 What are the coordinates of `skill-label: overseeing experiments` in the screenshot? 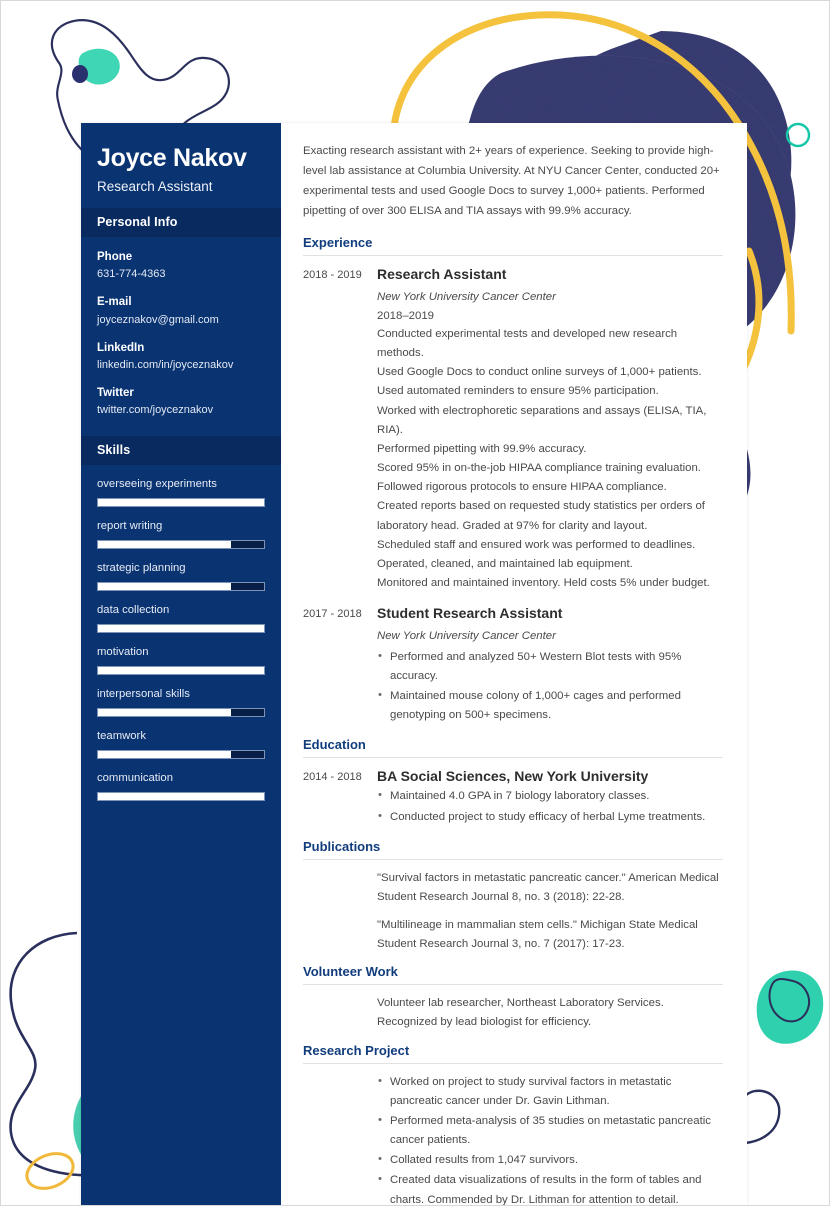 It's located at (157, 484).